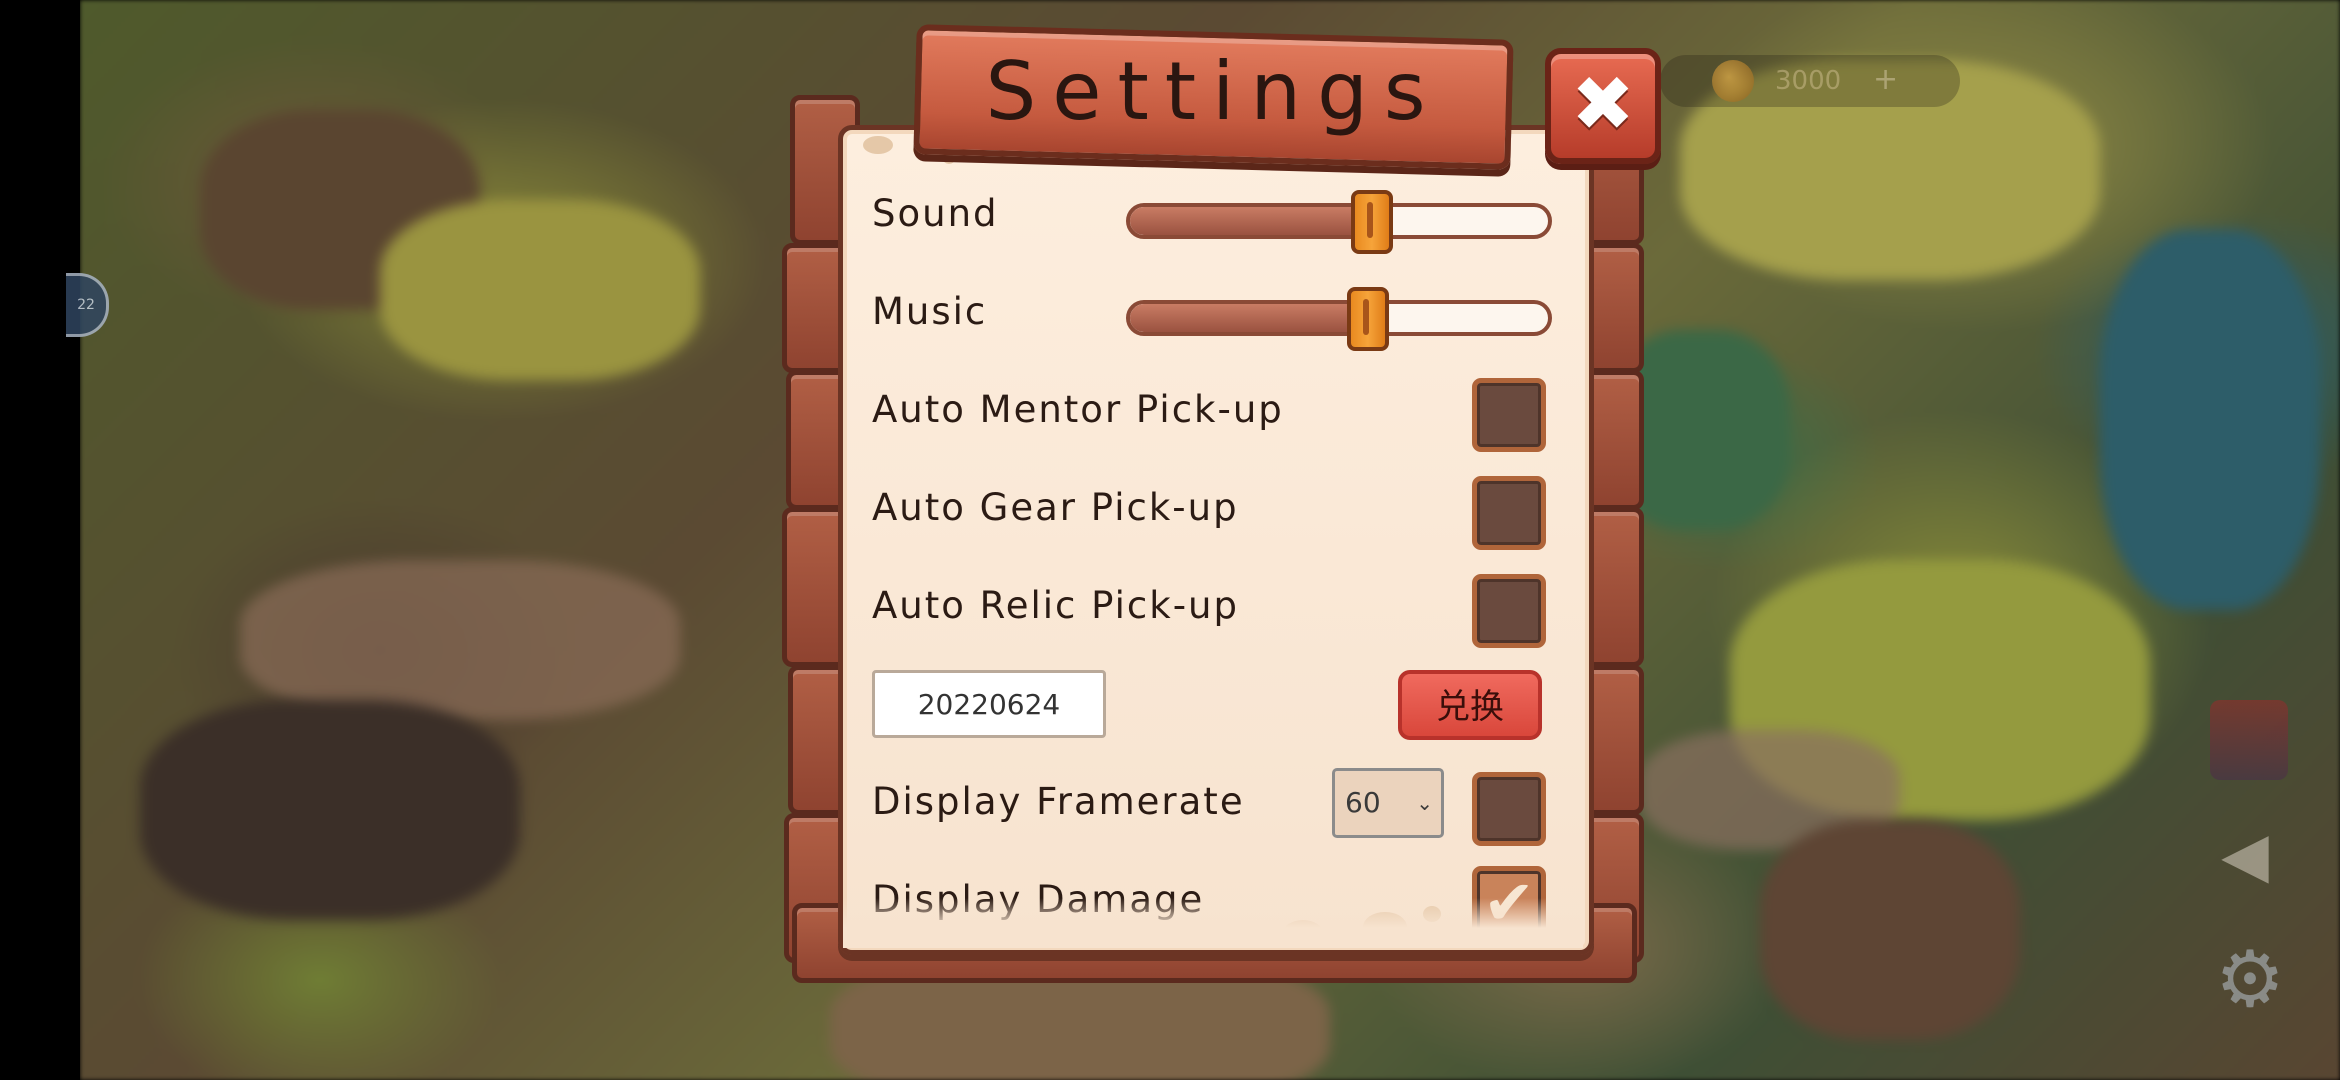  What do you see at coordinates (2245, 855) in the screenshot?
I see `speaker-icon: ◀` at bounding box center [2245, 855].